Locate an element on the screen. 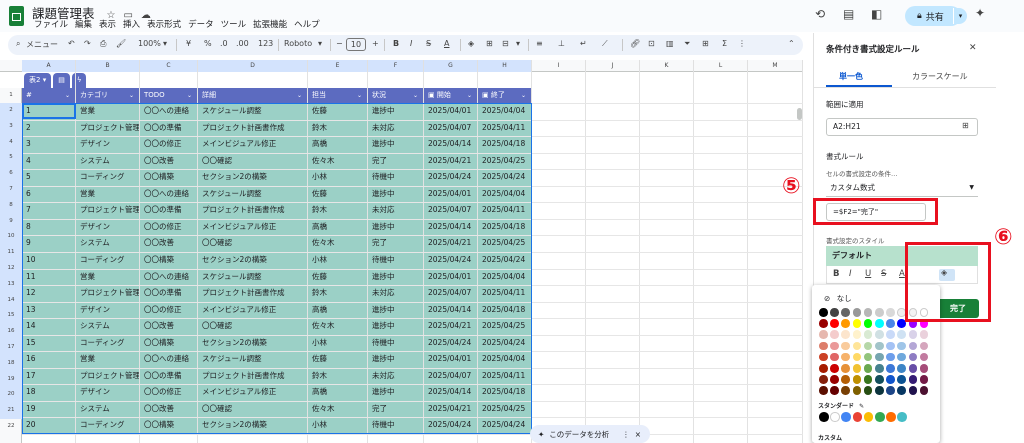 The height and width of the screenshot is (443, 1024). table-cell: 完了 is located at coordinates (396, 409).